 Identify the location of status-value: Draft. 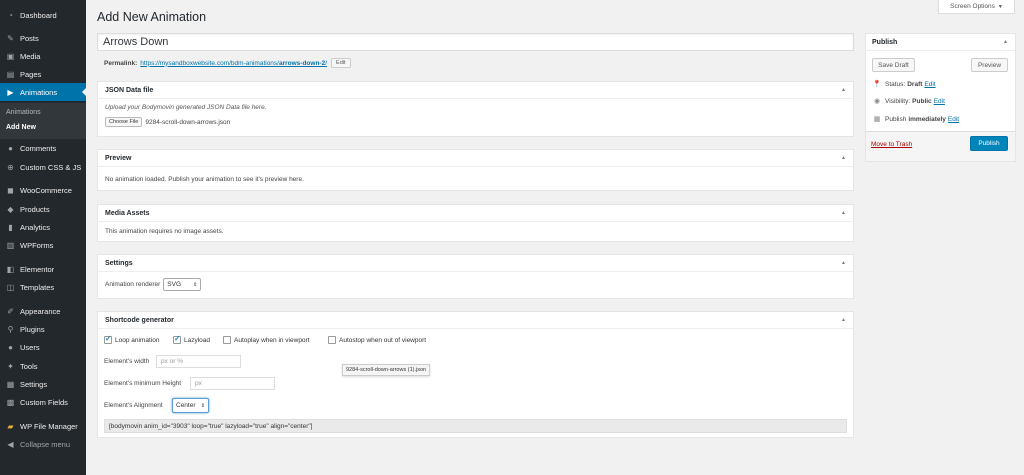
(915, 84).